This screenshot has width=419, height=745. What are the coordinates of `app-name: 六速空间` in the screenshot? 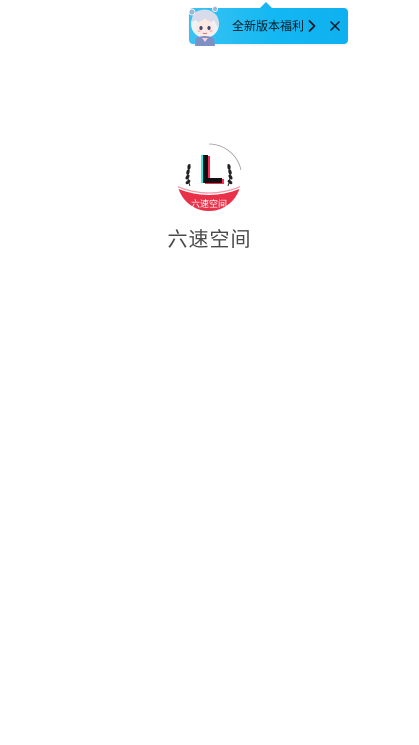 It's located at (209, 239).